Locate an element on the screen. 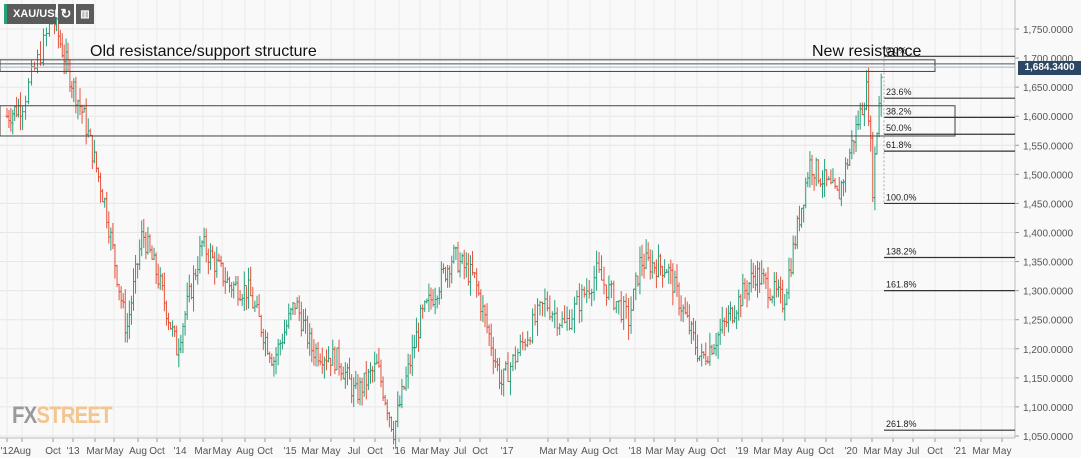  refresh-icon: ↻ is located at coordinates (66, 14).